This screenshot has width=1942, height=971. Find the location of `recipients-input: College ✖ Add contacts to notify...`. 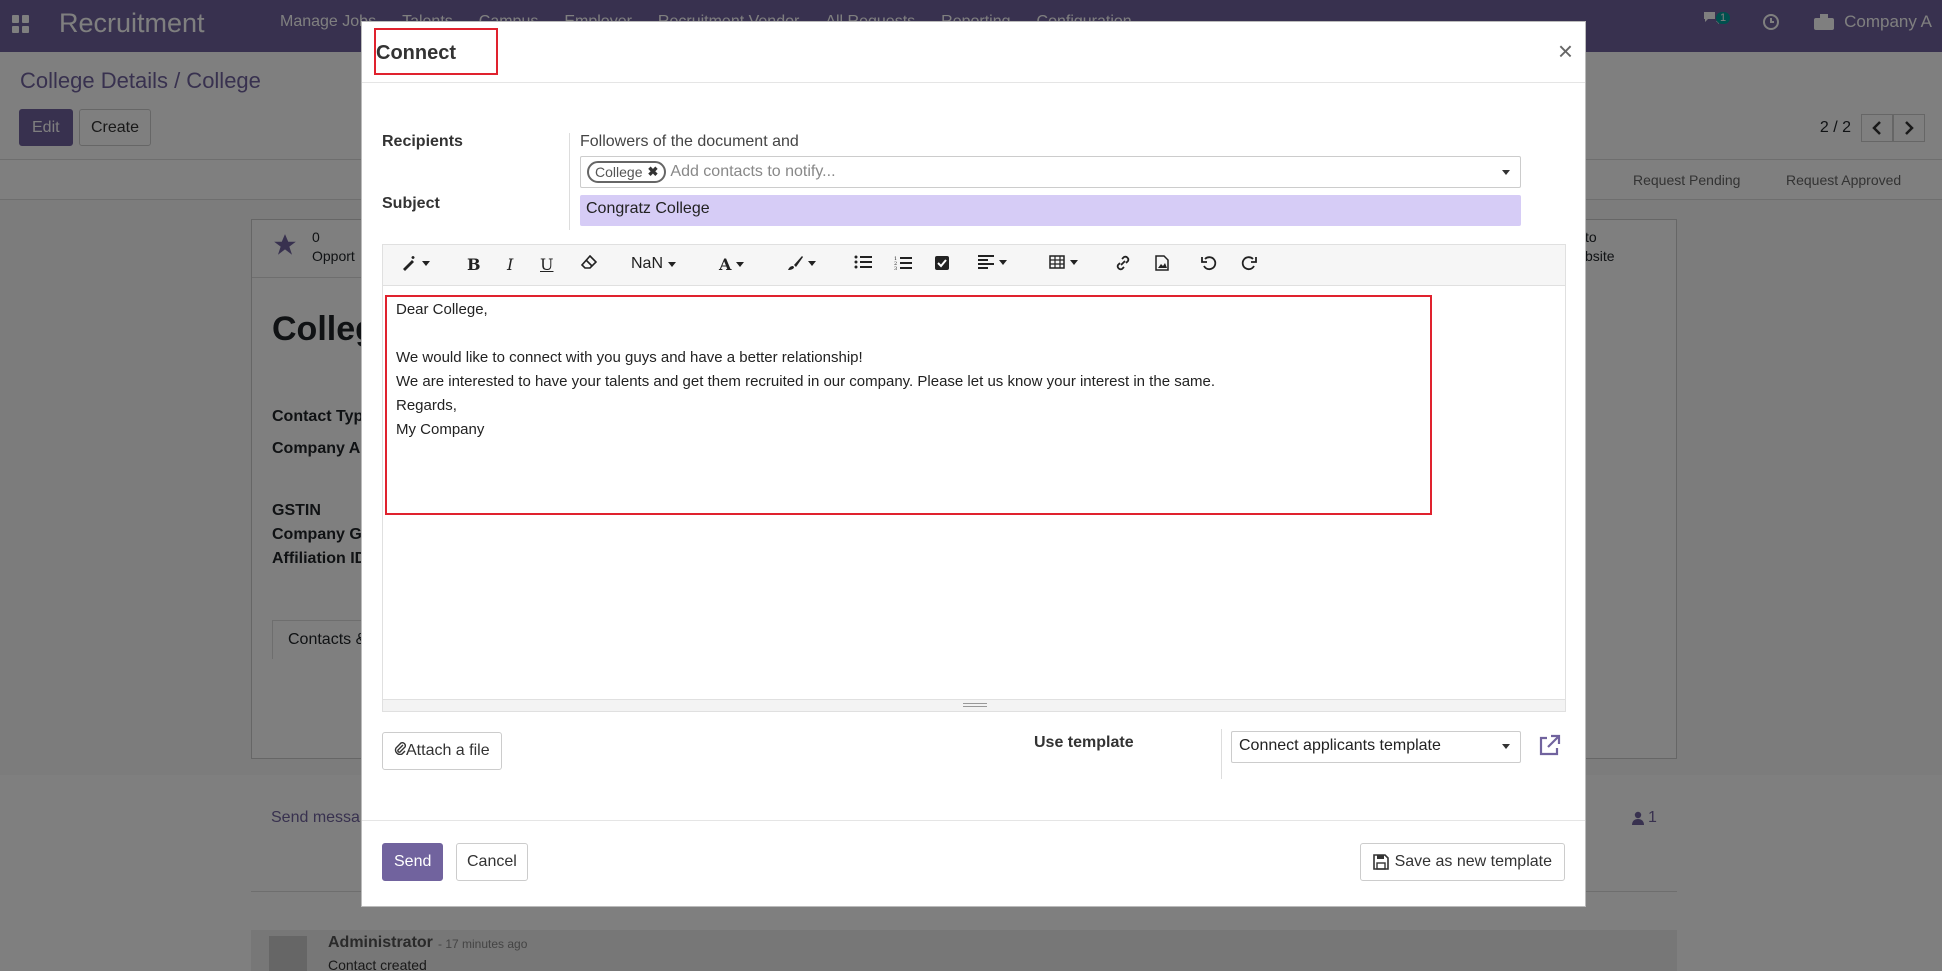

recipients-input: College ✖ Add contacts to notify... is located at coordinates (1050, 172).